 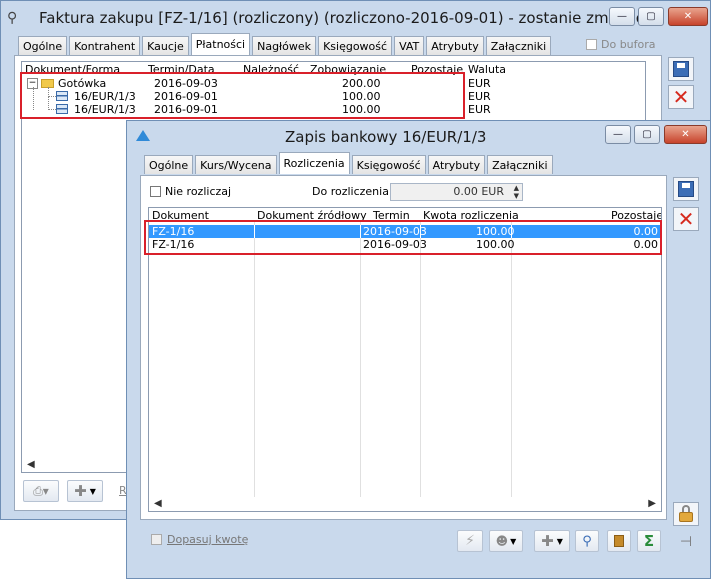 I want to click on dopasuj-kwote-label: Dopasuj kwotę, so click(x=208, y=539).